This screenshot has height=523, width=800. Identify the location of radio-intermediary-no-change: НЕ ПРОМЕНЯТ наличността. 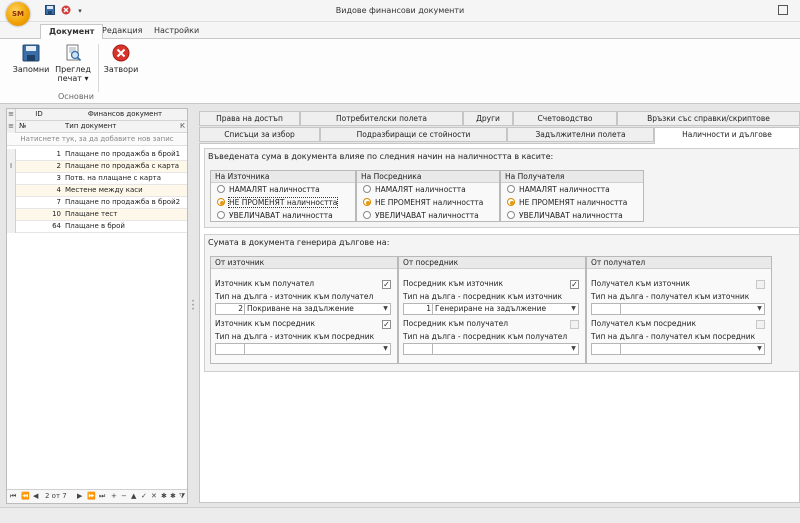
(423, 203).